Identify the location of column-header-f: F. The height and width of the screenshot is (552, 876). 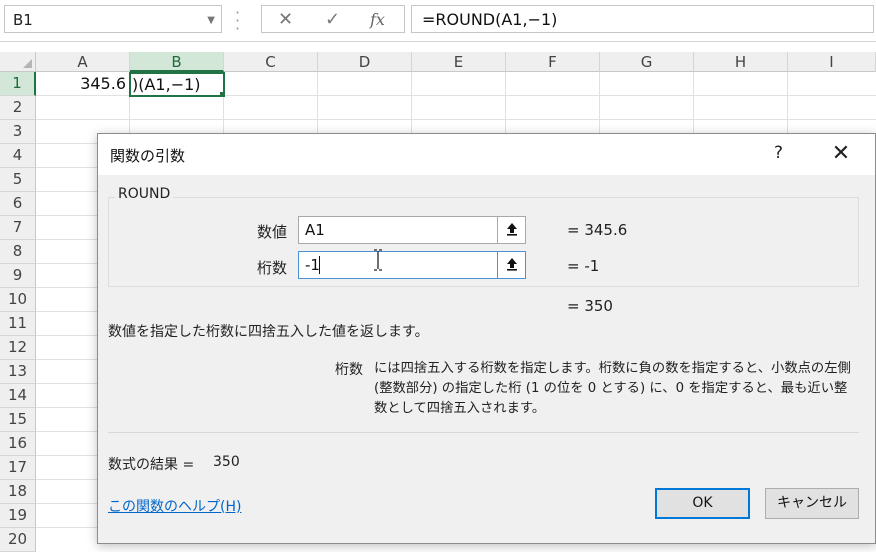
(553, 62).